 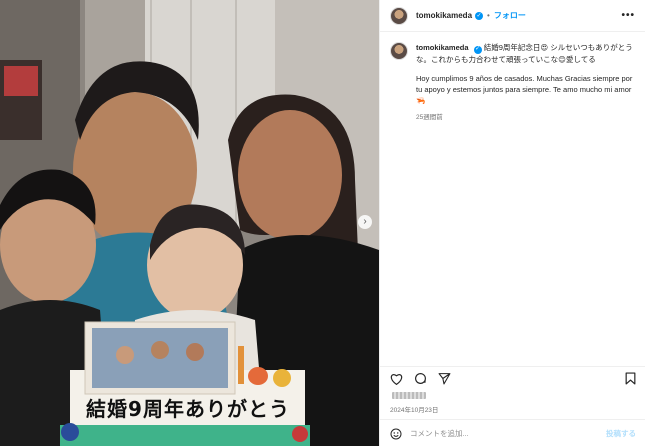 I want to click on post-comment-button: 投稿する, so click(x=621, y=433).